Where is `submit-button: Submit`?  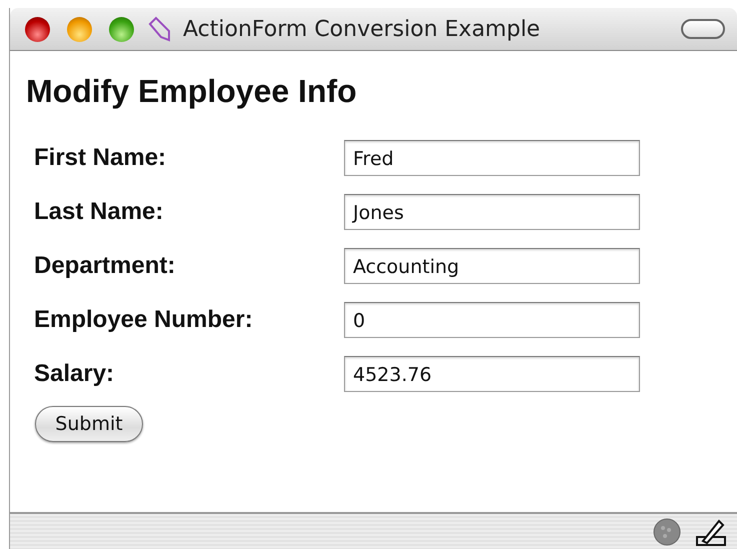 submit-button: Submit is located at coordinates (89, 424).